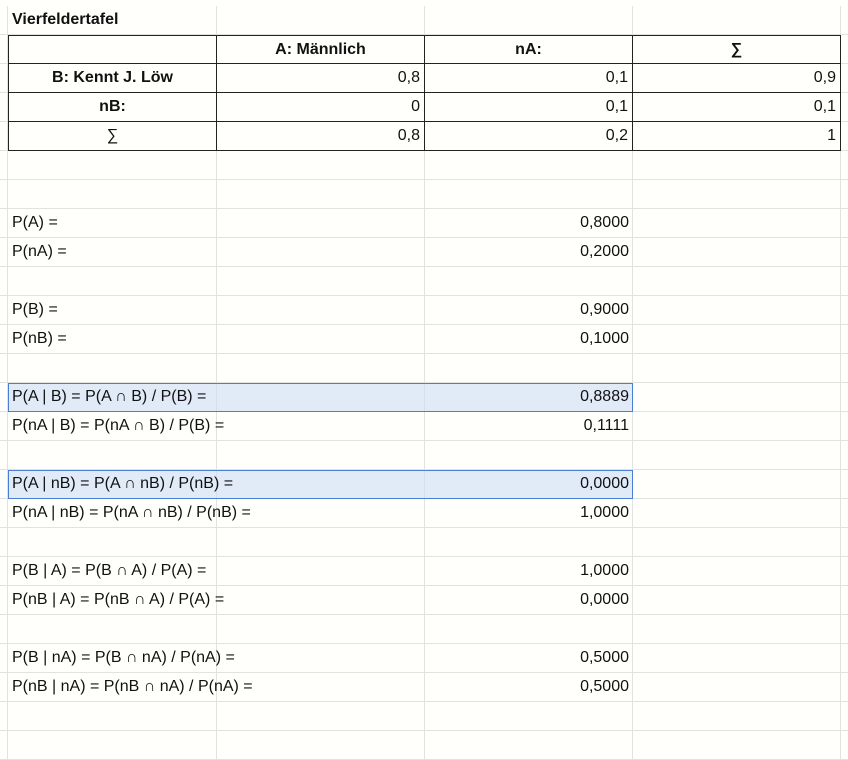 The image size is (848, 760). I want to click on formula-label: P(B | nA) = P(B ∩ nA) / P(nA) =, so click(123, 658).